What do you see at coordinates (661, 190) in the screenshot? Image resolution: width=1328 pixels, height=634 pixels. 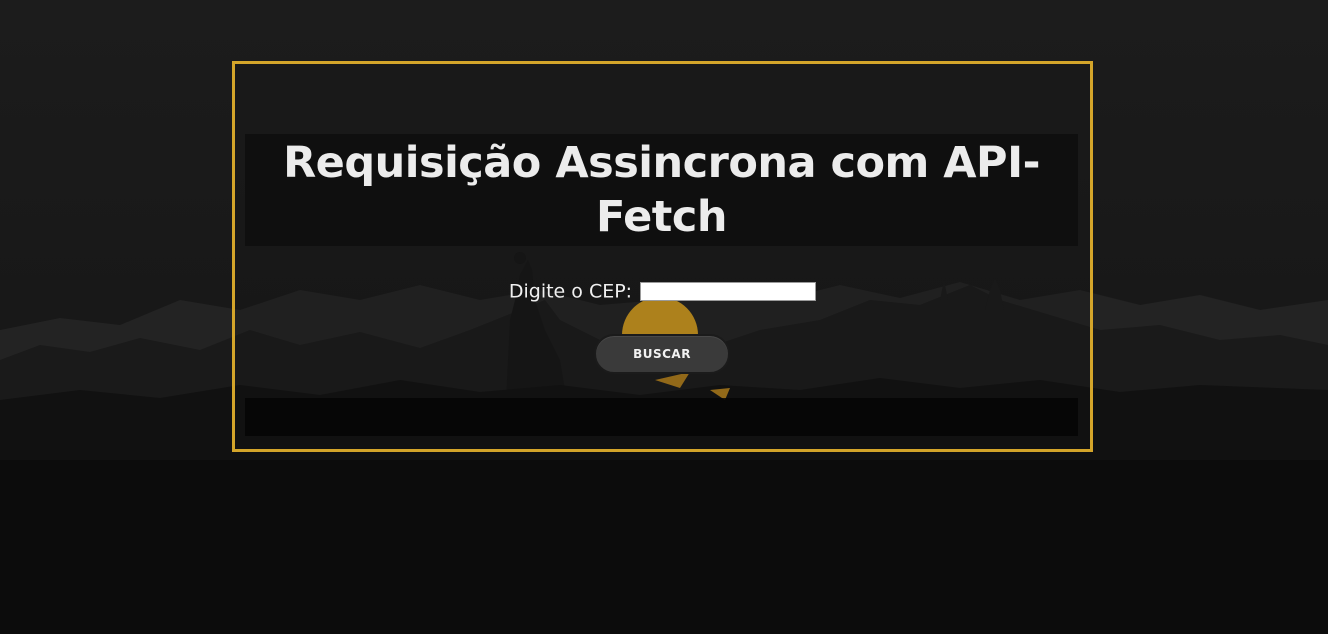 I see `page-title: Requisição Assincrona com API-Fetch` at bounding box center [661, 190].